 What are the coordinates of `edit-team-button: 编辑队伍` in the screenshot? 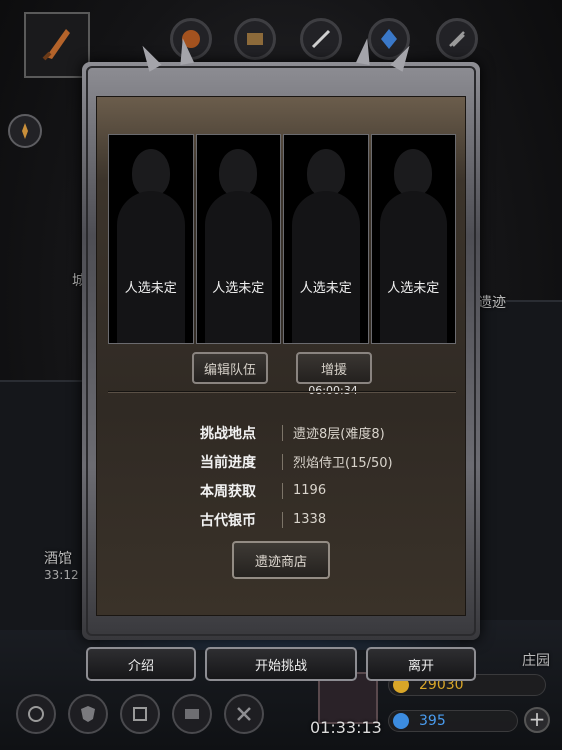 It's located at (230, 368).